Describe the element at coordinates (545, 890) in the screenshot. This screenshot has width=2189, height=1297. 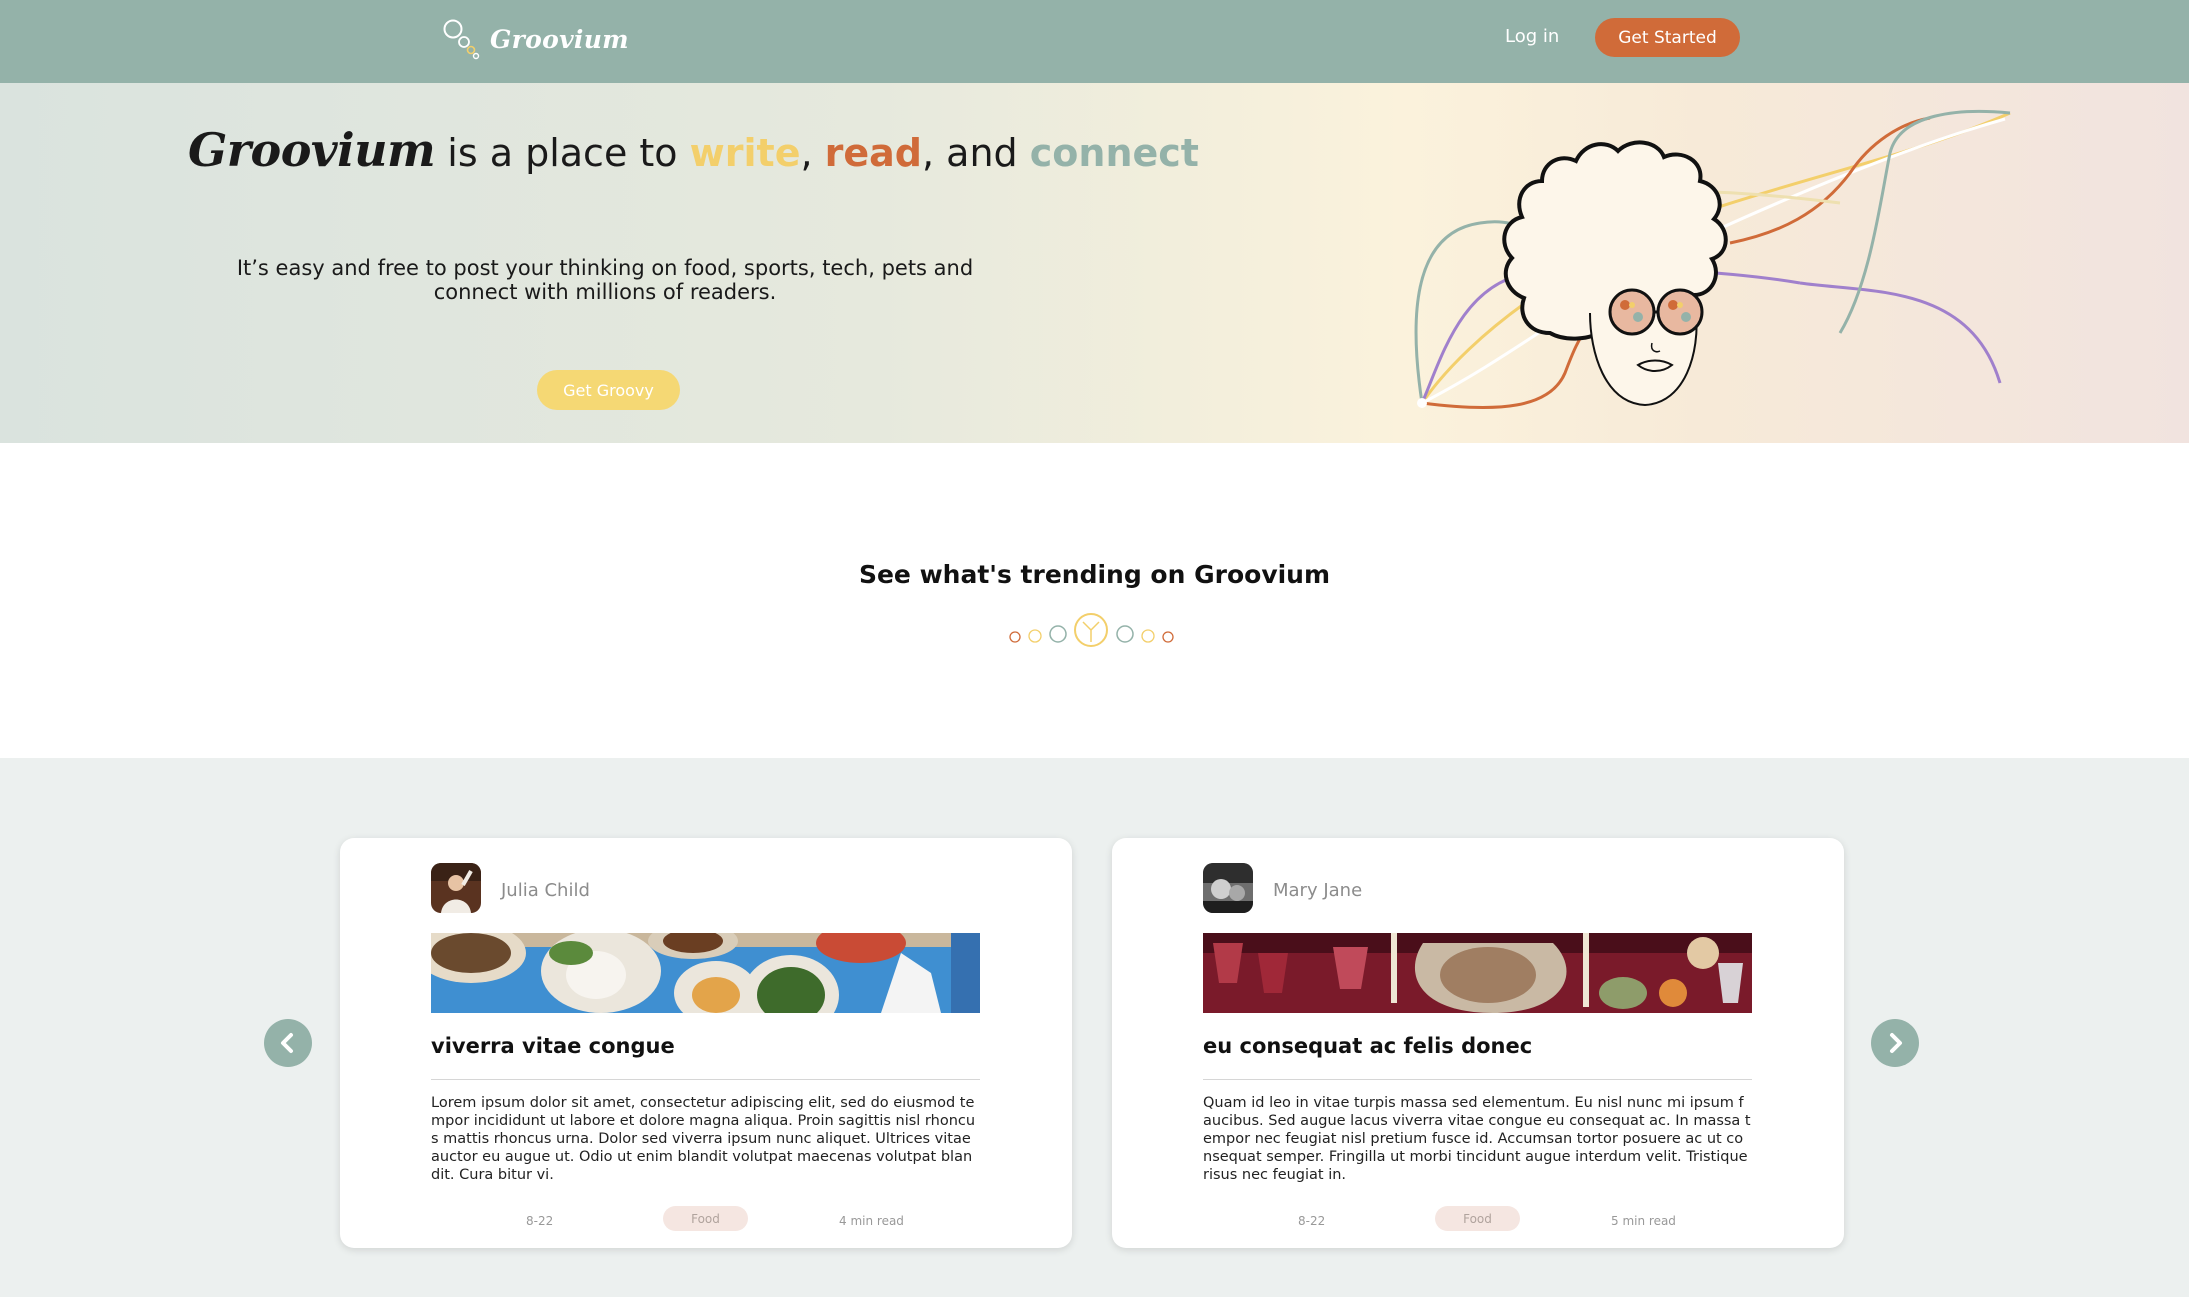
I see `author-name: Julia Child` at that location.